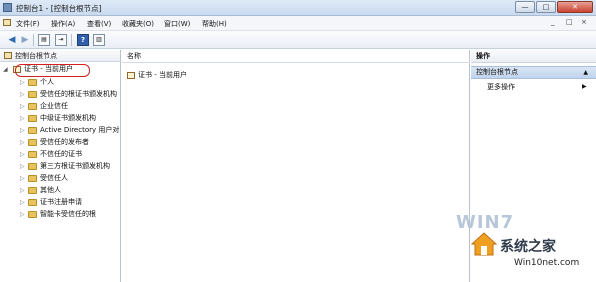 This screenshot has height=282, width=596. I want to click on tree-item-trusted-root: ▷ 受信任的根证书颁发机构, so click(70, 94).